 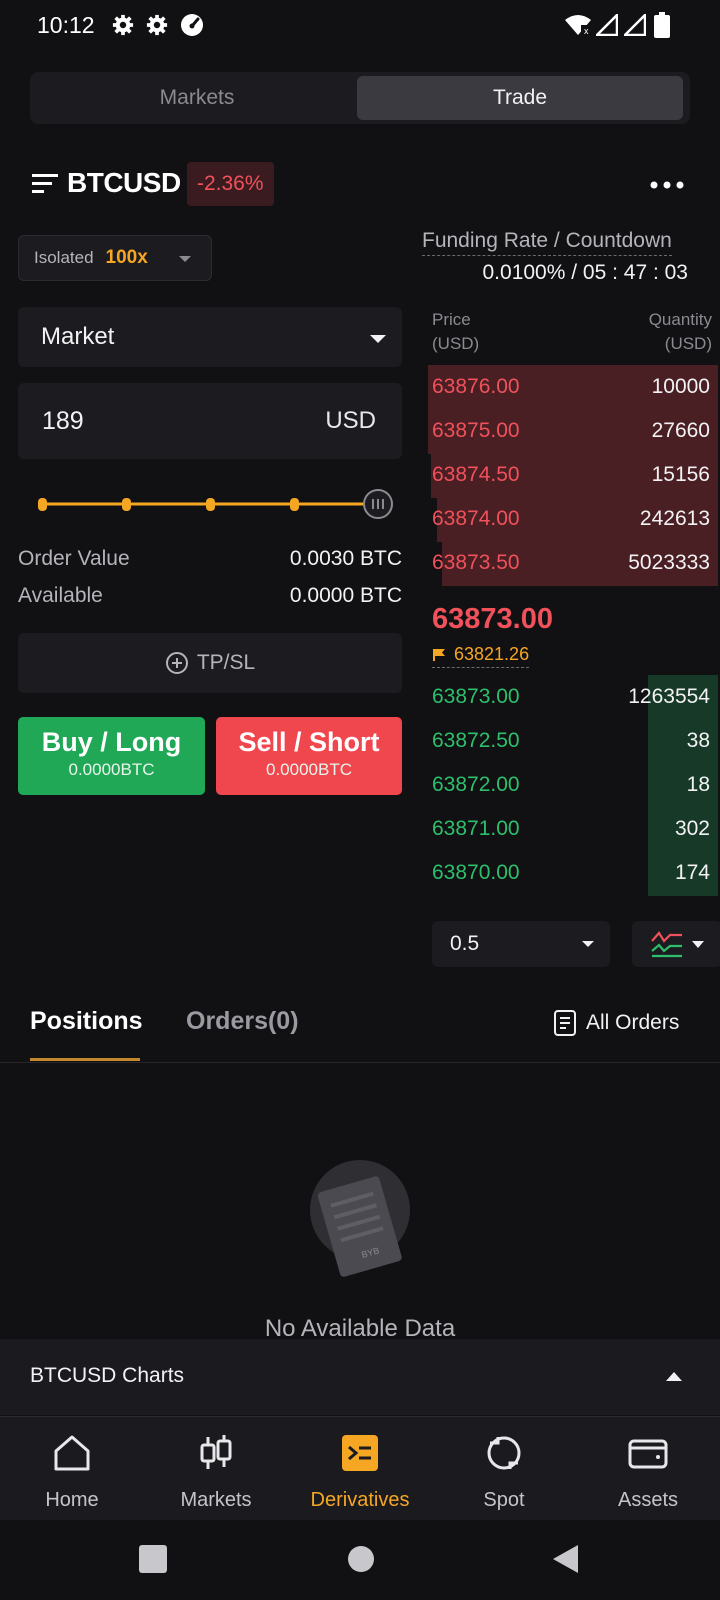 What do you see at coordinates (157, 25) in the screenshot?
I see `gear-icon` at bounding box center [157, 25].